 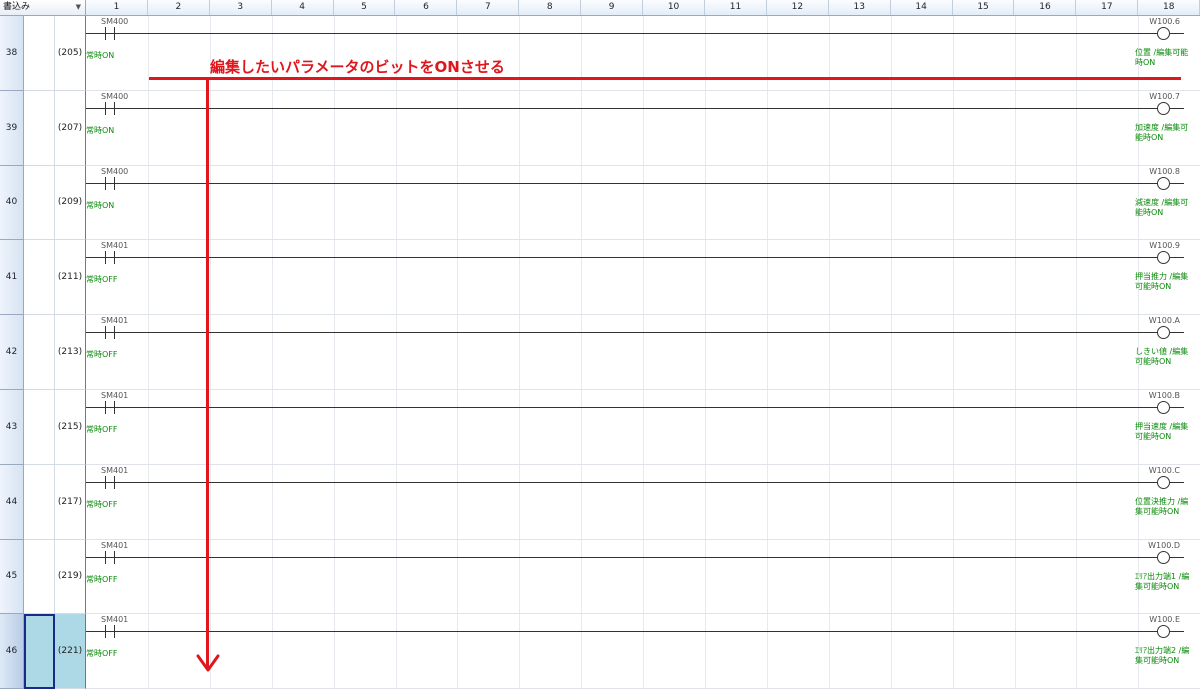 I want to click on coil-comment: 減速度 /編集可能時ON, so click(x=1162, y=207).